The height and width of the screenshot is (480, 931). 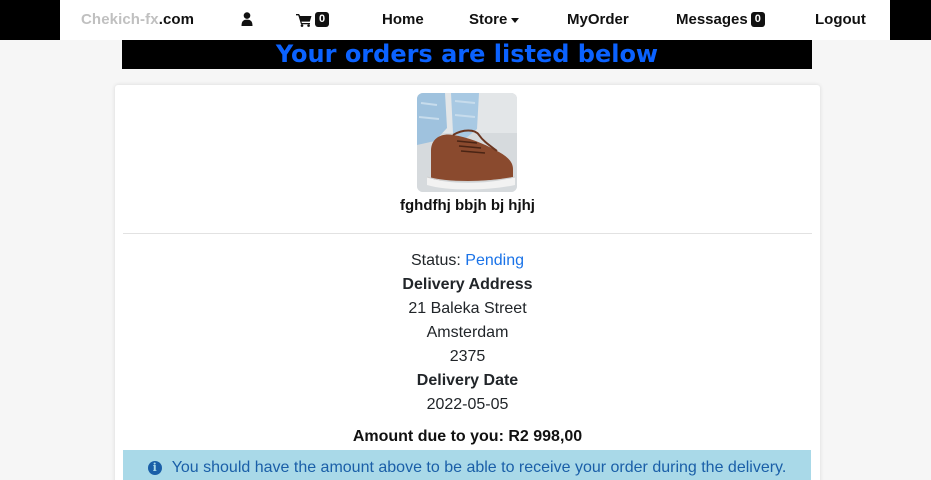 I want to click on address-city: Amsterdam, so click(x=467, y=332).